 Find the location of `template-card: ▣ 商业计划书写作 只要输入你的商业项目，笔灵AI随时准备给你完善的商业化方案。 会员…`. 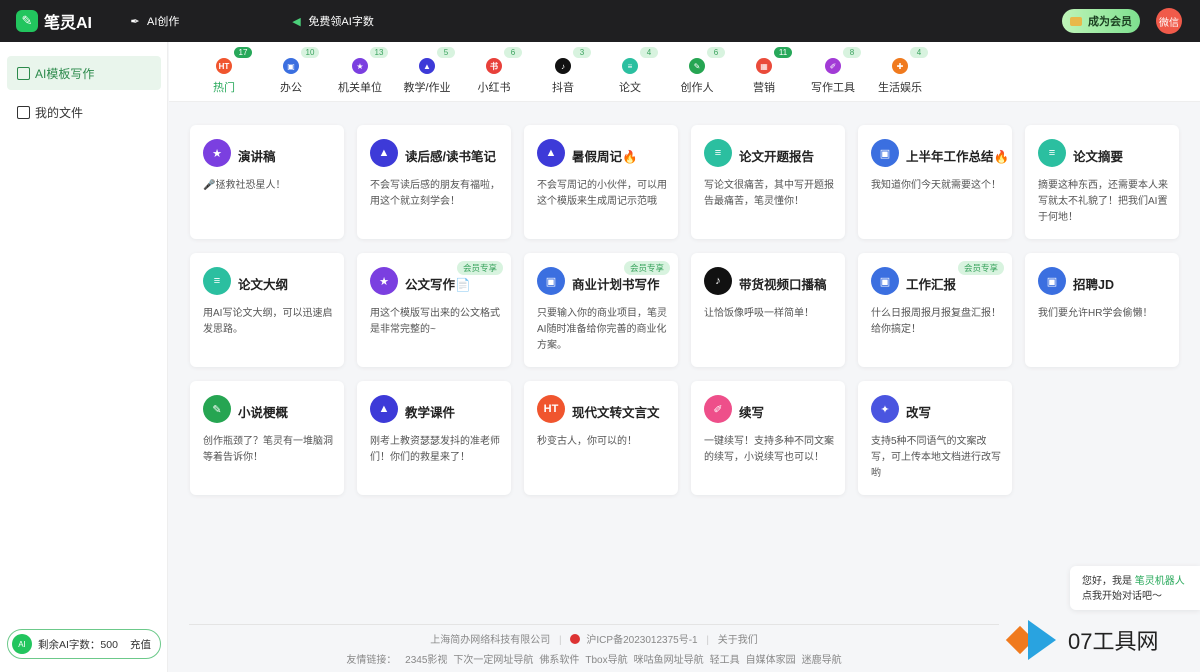

template-card: ▣ 商业计划书写作 只要输入你的商业项目，笔灵AI随时准备给你完善的商业化方案。 会员… is located at coordinates (601, 310).